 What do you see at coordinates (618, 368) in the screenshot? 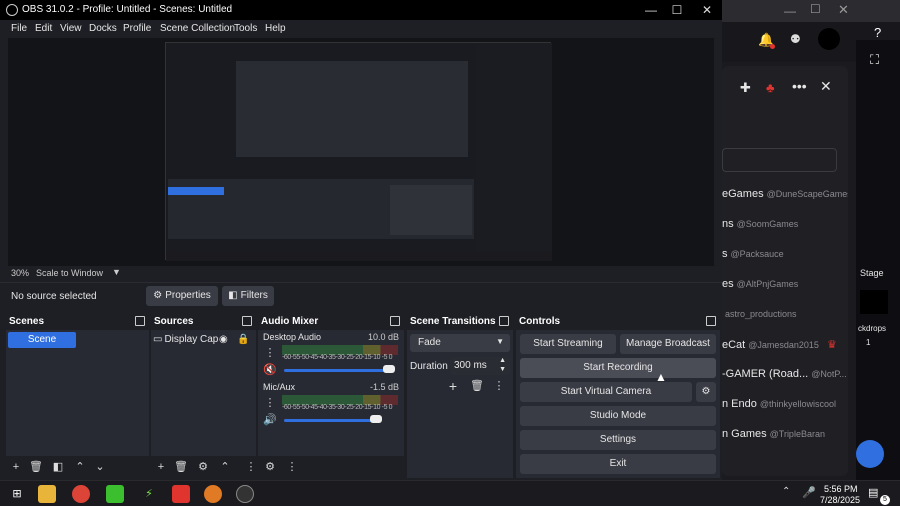
I see `start-recording-button: Start Recording` at bounding box center [618, 368].